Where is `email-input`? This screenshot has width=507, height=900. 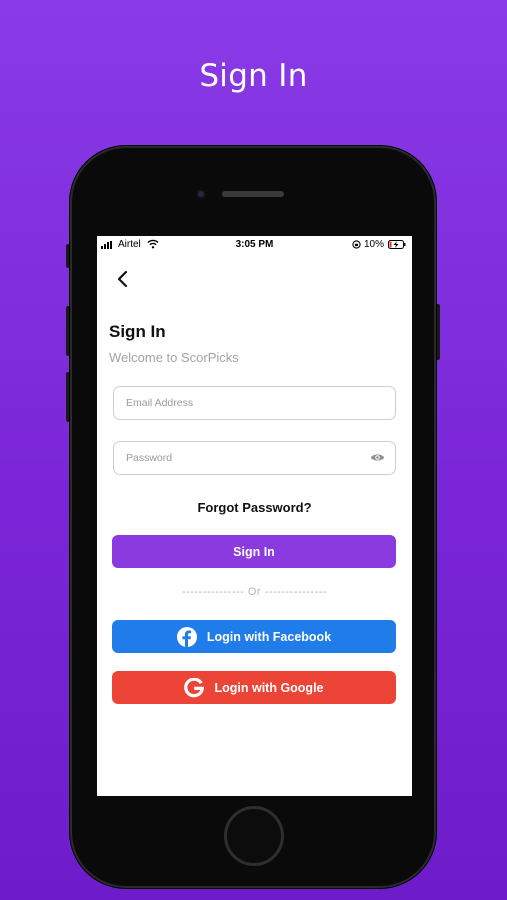 email-input is located at coordinates (254, 403).